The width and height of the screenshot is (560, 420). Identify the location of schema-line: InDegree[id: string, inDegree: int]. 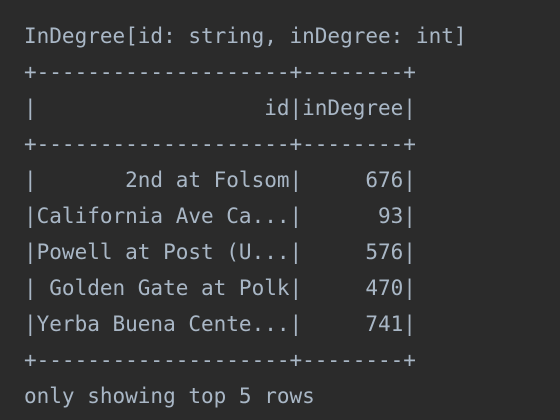
(245, 36).